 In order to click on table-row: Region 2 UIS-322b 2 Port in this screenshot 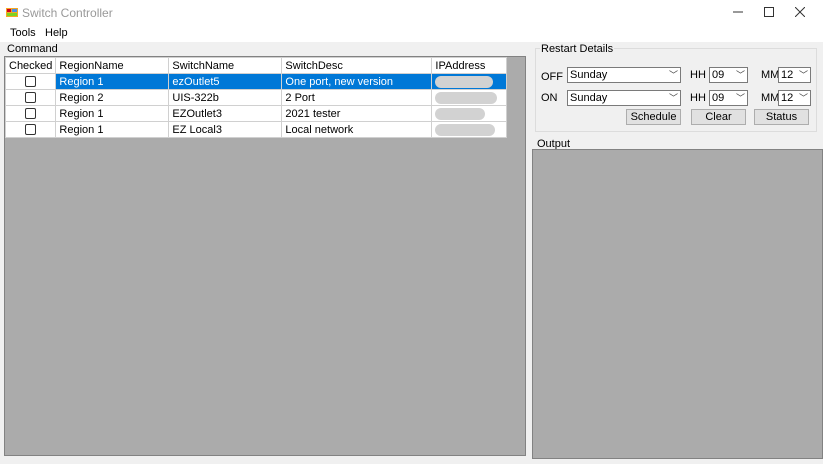, I will do `click(256, 97)`.